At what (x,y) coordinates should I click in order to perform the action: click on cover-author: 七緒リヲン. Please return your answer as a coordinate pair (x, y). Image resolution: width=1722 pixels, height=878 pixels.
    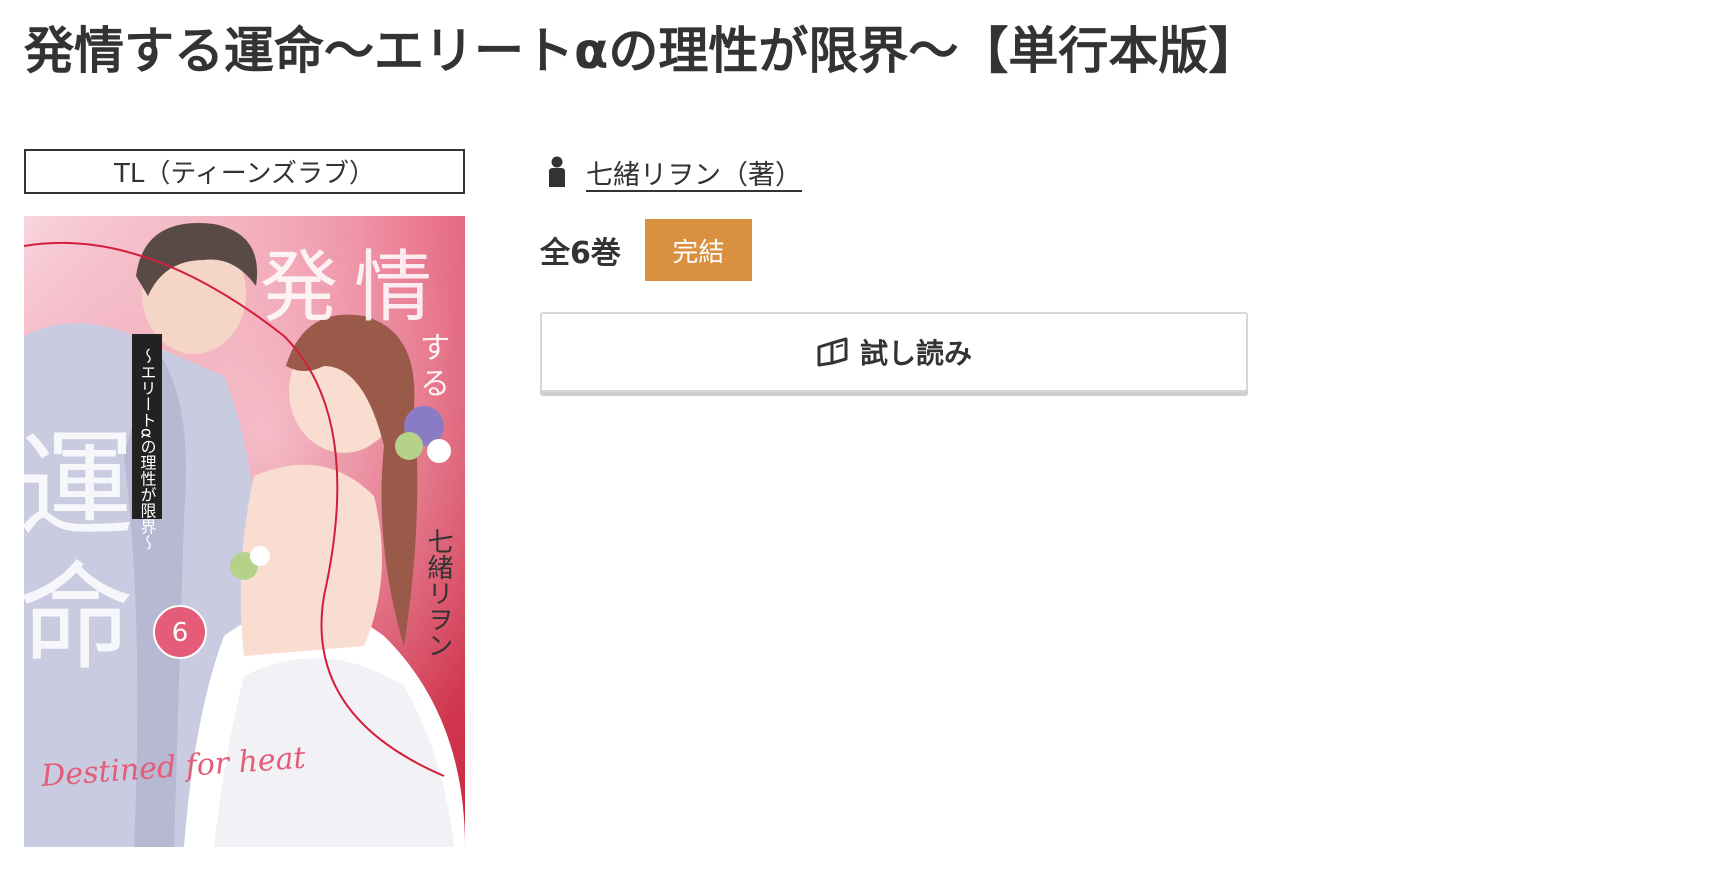
    Looking at the image, I should click on (438, 593).